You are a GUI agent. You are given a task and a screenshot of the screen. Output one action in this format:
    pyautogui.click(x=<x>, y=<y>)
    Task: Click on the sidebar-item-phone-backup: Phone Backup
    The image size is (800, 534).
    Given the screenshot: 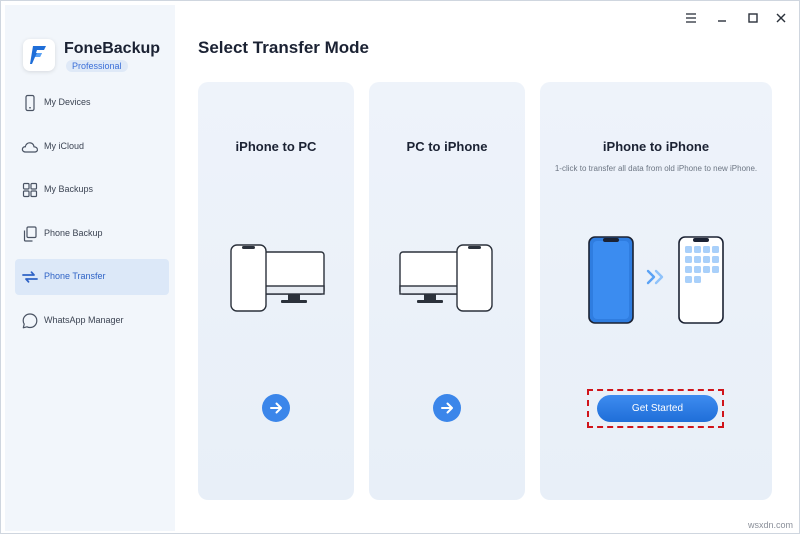 What is the action you would take?
    pyautogui.click(x=92, y=234)
    